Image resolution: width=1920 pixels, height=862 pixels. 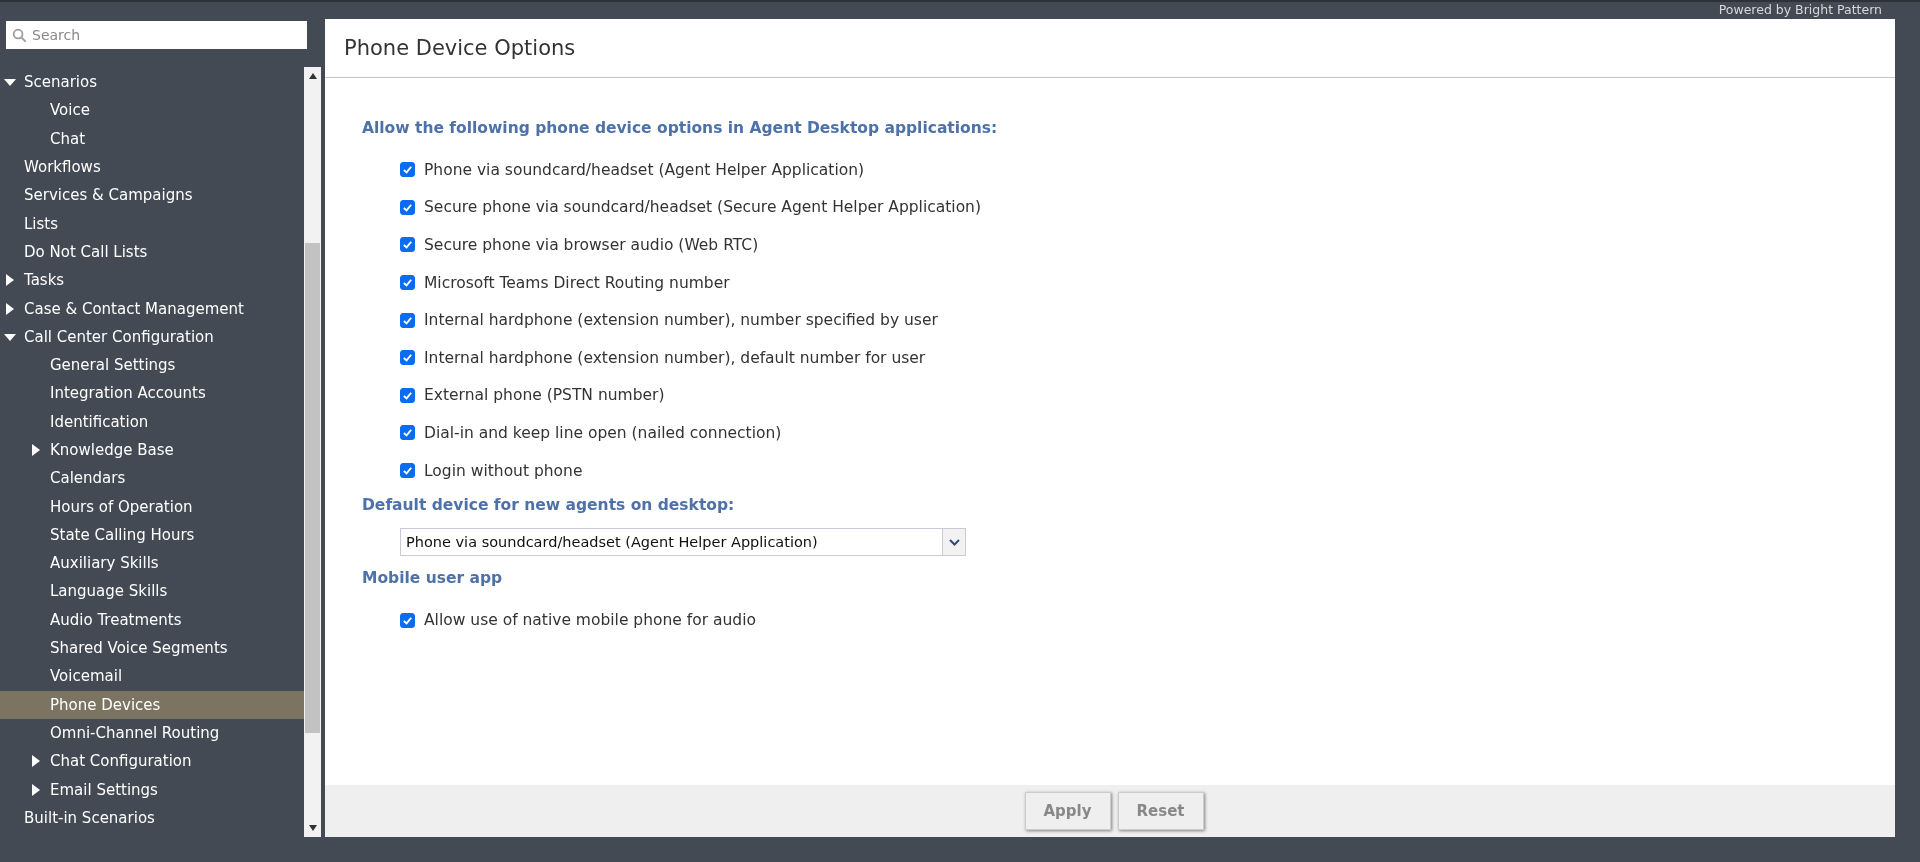 What do you see at coordinates (152, 733) in the screenshot?
I see `sidebar-item: Omni-Channel Routing` at bounding box center [152, 733].